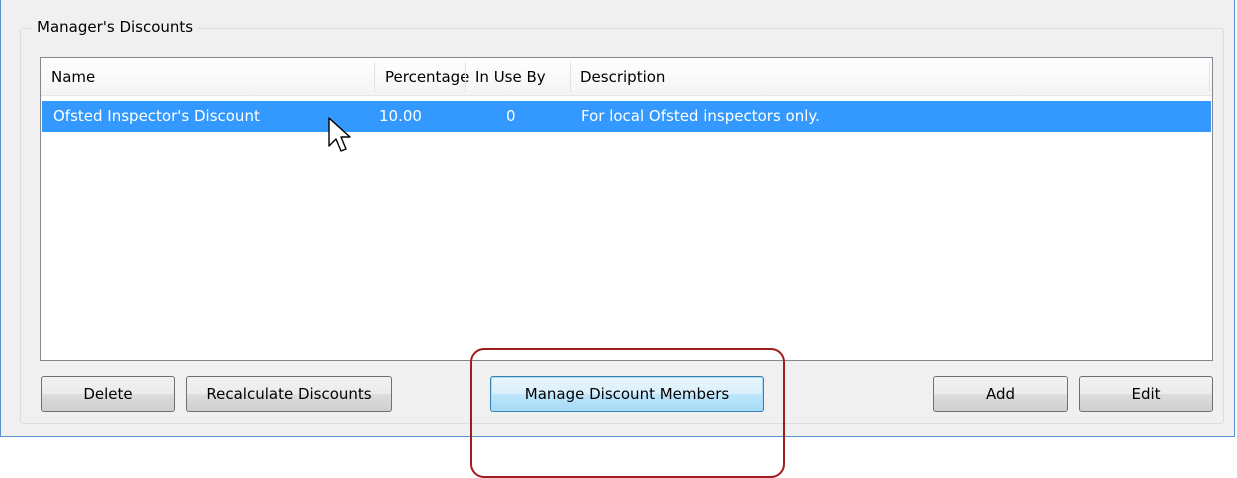 The image size is (1237, 478). What do you see at coordinates (517, 77) in the screenshot?
I see `column-header-in-use-by: In Use By` at bounding box center [517, 77].